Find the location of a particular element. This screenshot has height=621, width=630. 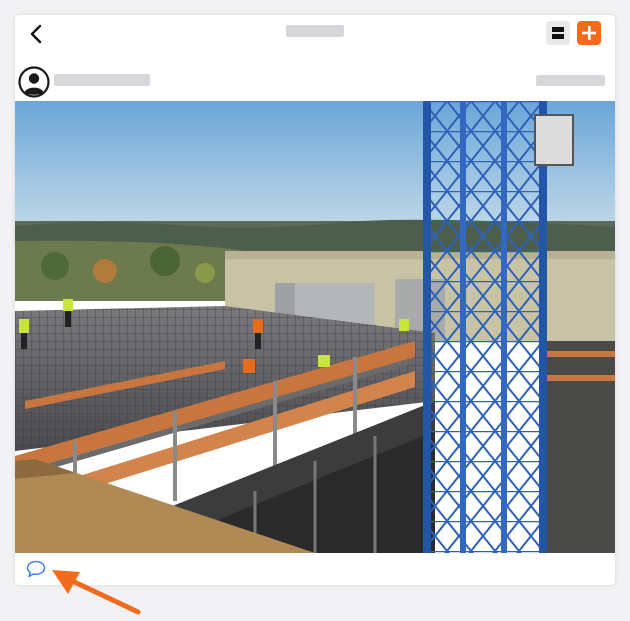

back-button is located at coordinates (37, 34).